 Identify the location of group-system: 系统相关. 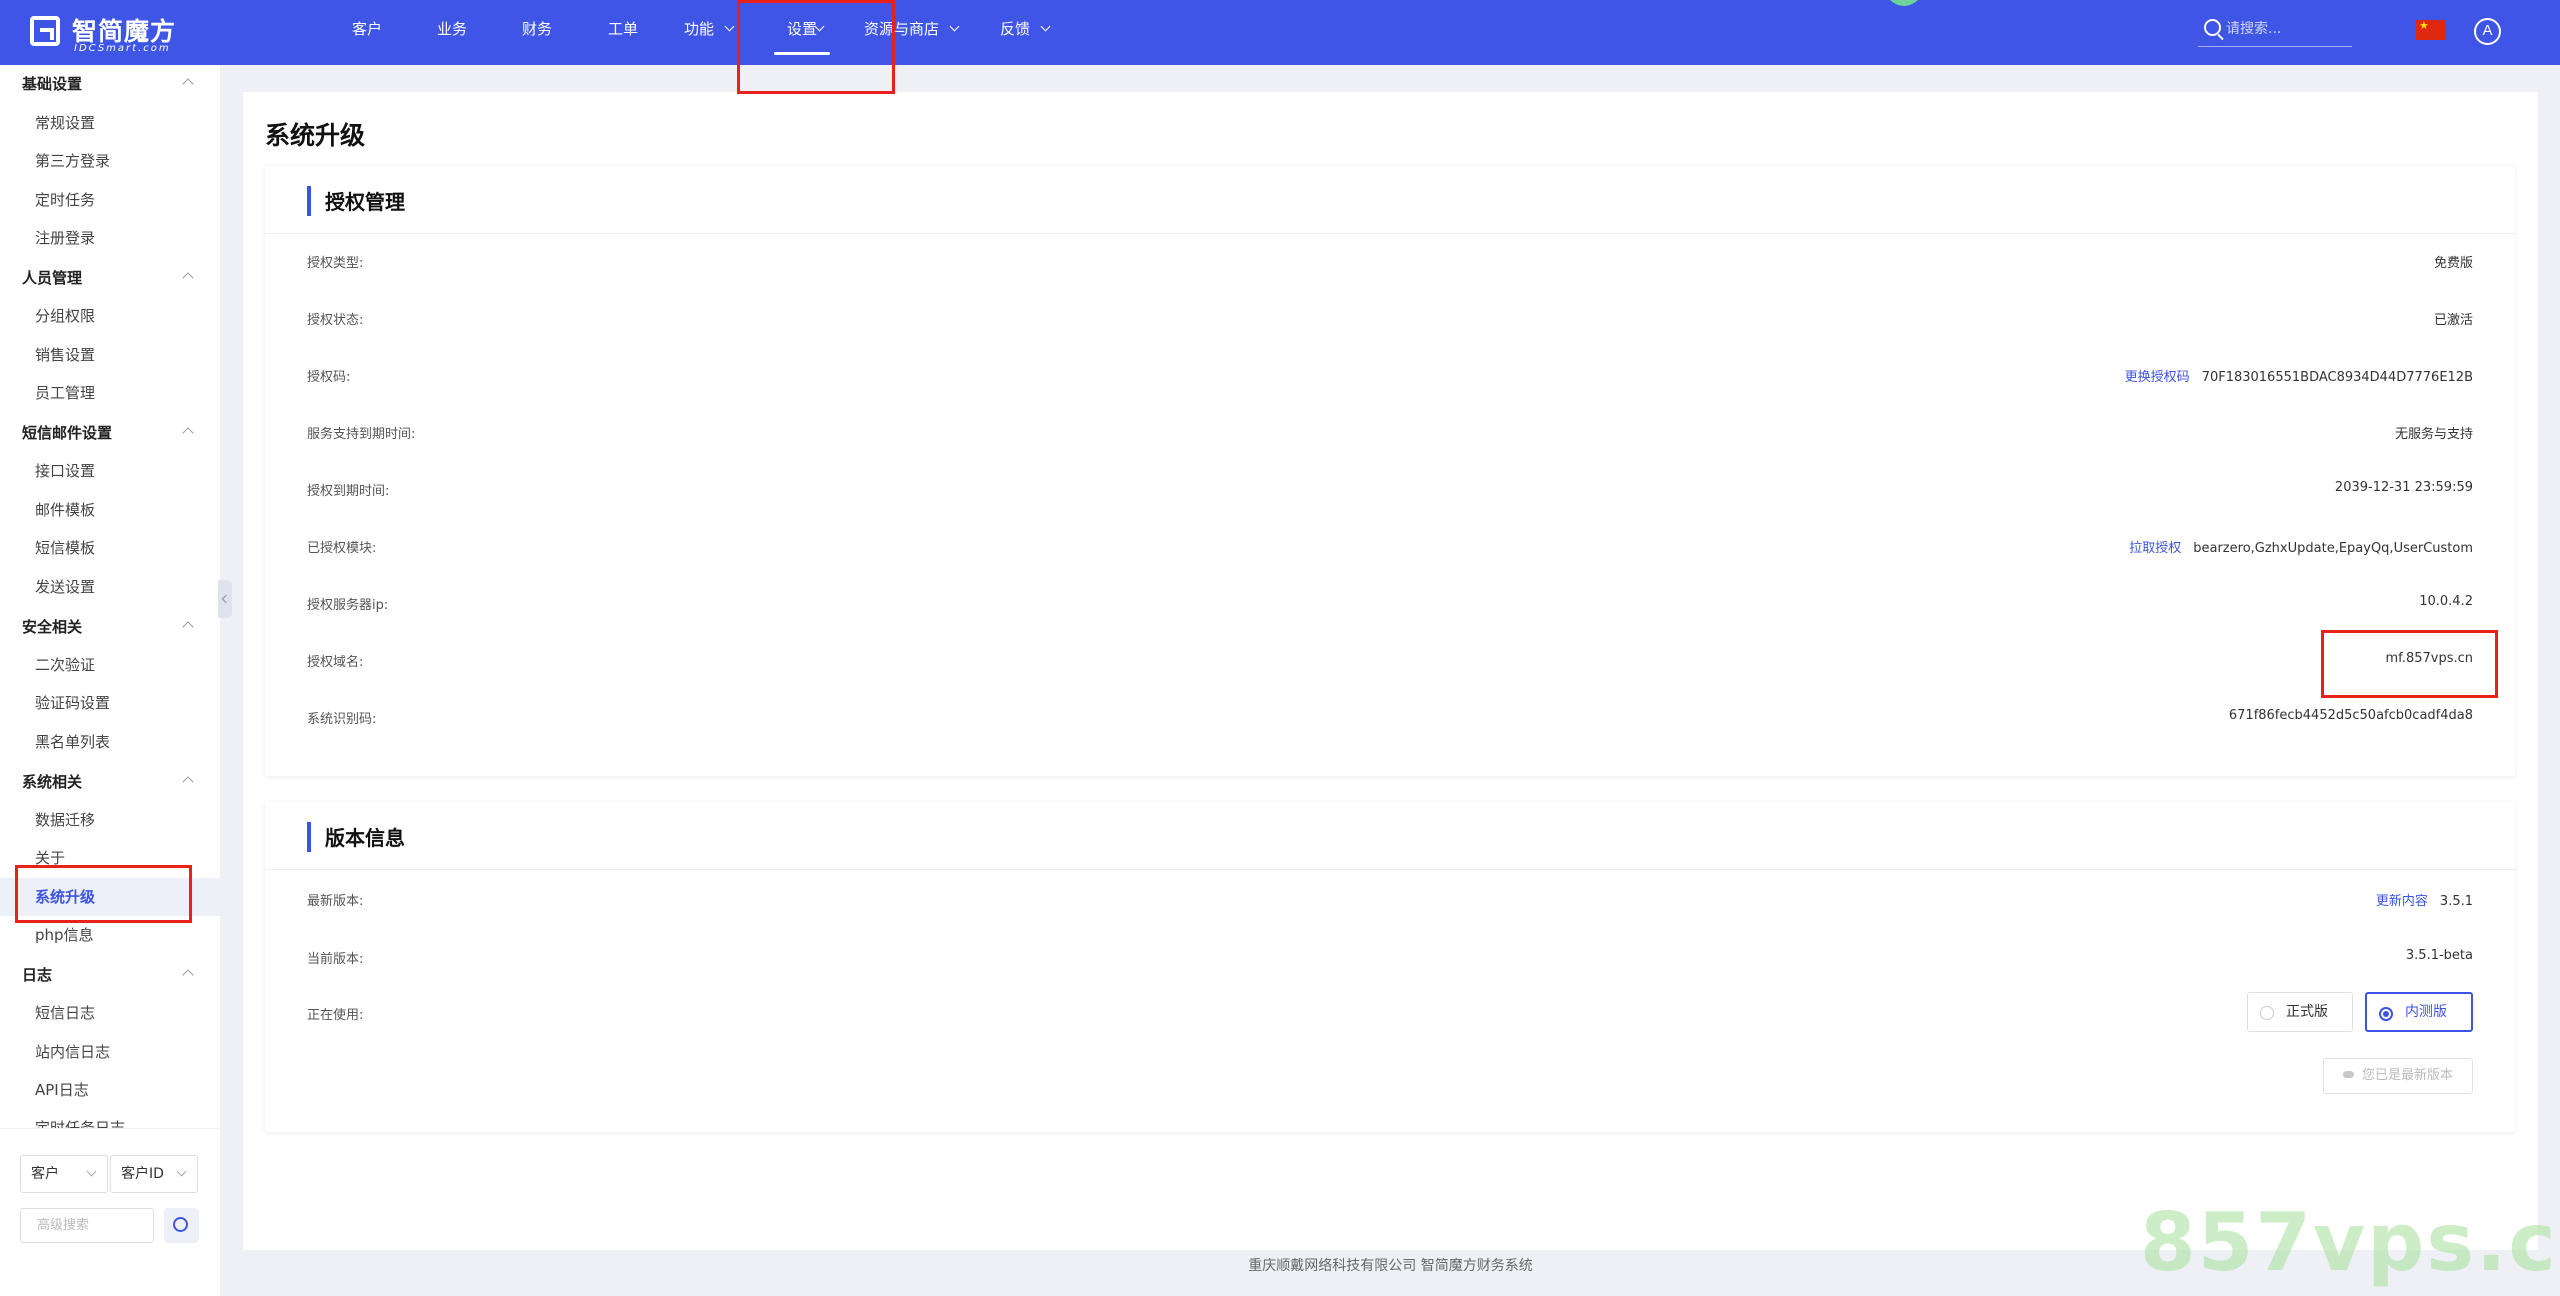
(52, 781).